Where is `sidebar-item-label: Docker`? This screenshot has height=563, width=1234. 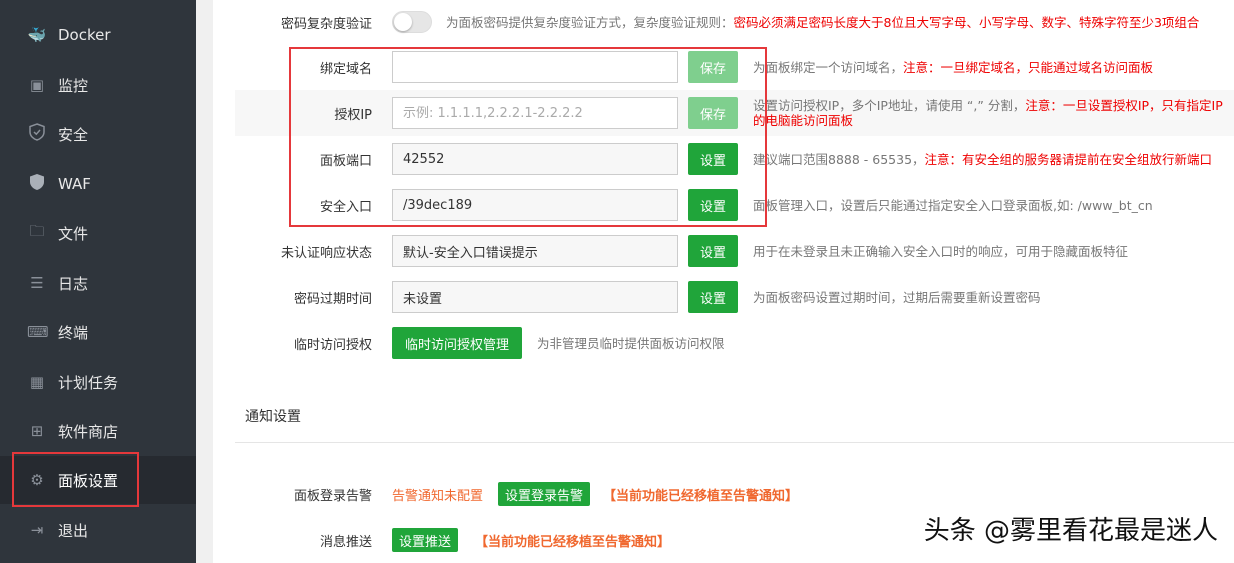
sidebar-item-label: Docker is located at coordinates (84, 35).